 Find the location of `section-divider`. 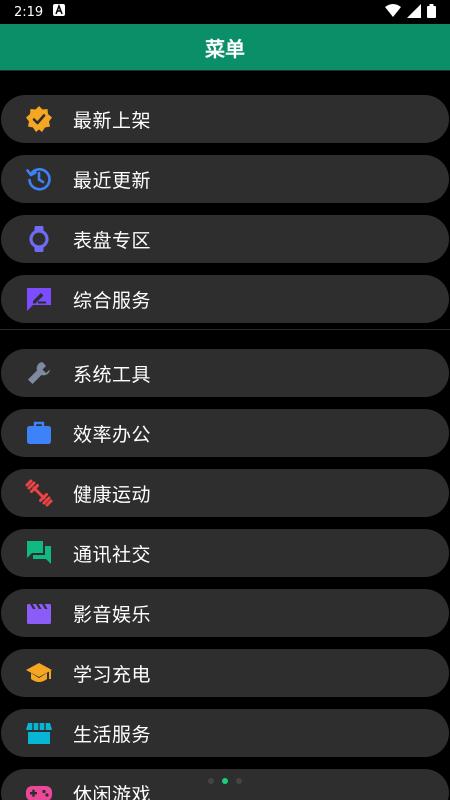

section-divider is located at coordinates (225, 329).